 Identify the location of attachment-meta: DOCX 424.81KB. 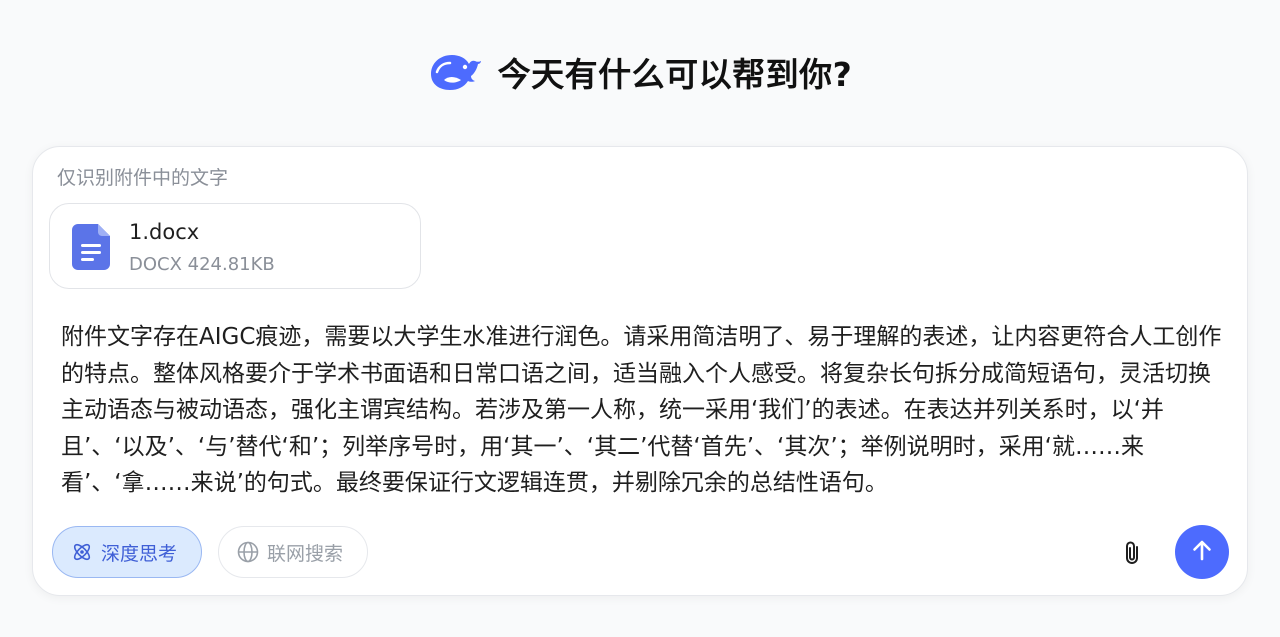
(202, 264).